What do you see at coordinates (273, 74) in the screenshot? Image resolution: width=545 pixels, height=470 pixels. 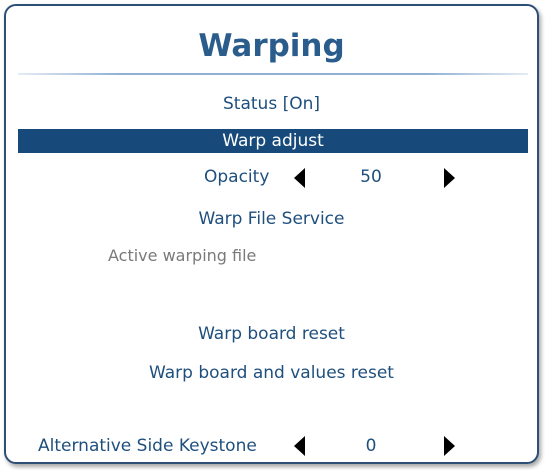 I see `title-divider` at bounding box center [273, 74].